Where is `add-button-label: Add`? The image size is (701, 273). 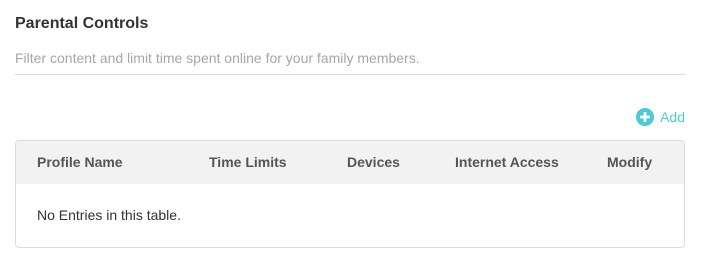
add-button-label: Add is located at coordinates (672, 117).